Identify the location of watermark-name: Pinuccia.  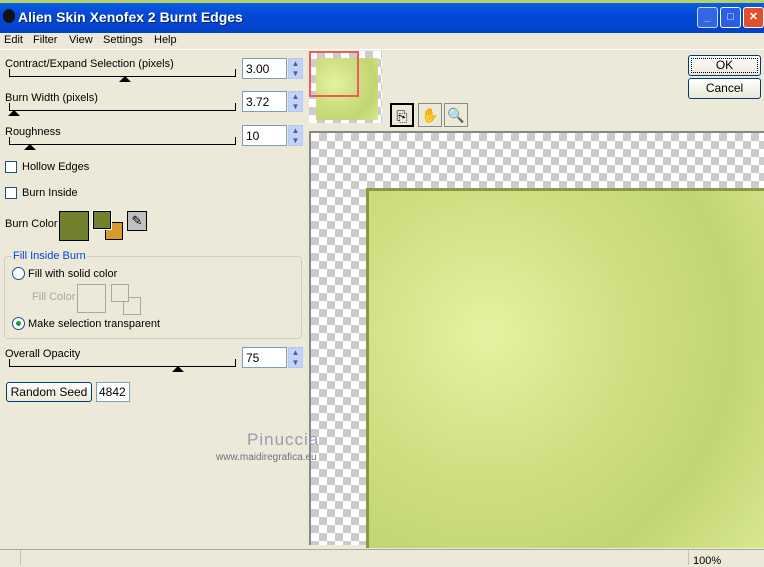
(283, 439).